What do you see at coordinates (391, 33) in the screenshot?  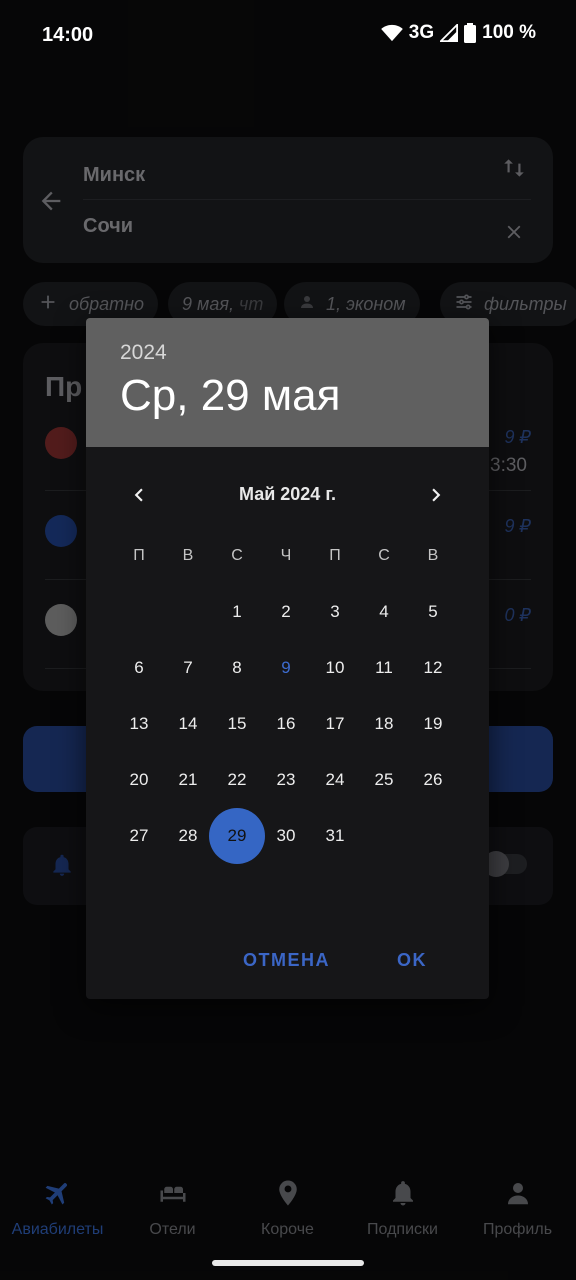 I see `wifi-icon` at bounding box center [391, 33].